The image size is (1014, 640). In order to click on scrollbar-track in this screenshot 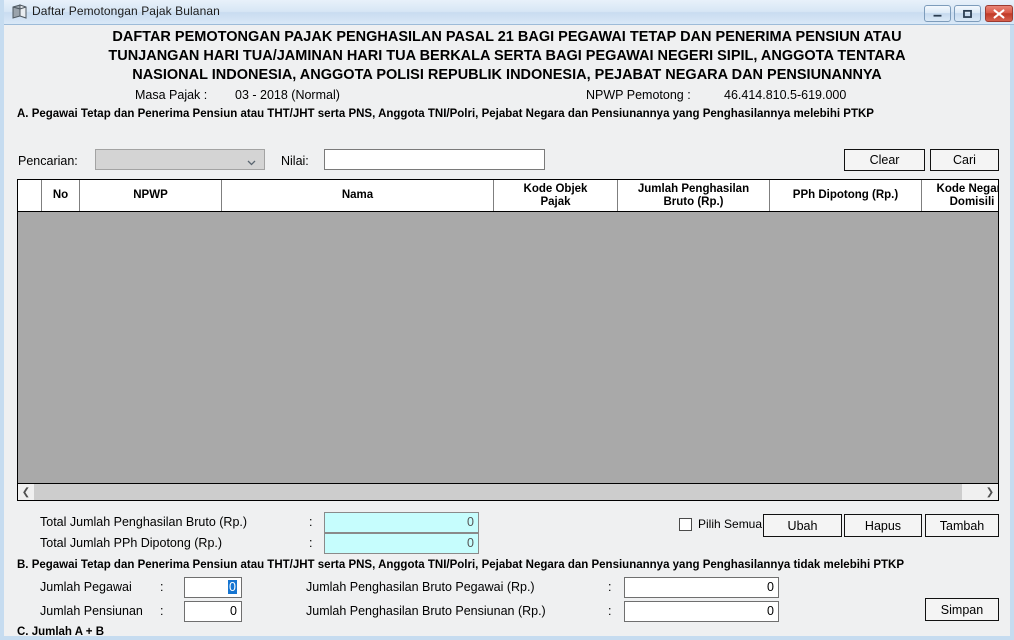, I will do `click(972, 492)`.